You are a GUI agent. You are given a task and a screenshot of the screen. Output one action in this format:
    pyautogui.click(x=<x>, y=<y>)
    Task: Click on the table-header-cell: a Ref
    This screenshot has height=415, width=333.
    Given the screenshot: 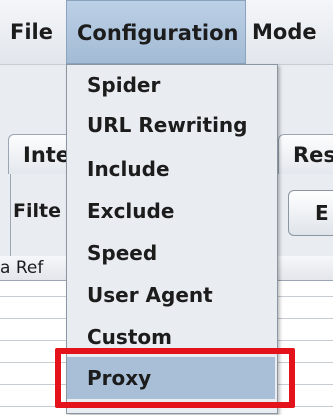 What is the action you would take?
    pyautogui.click(x=21, y=268)
    